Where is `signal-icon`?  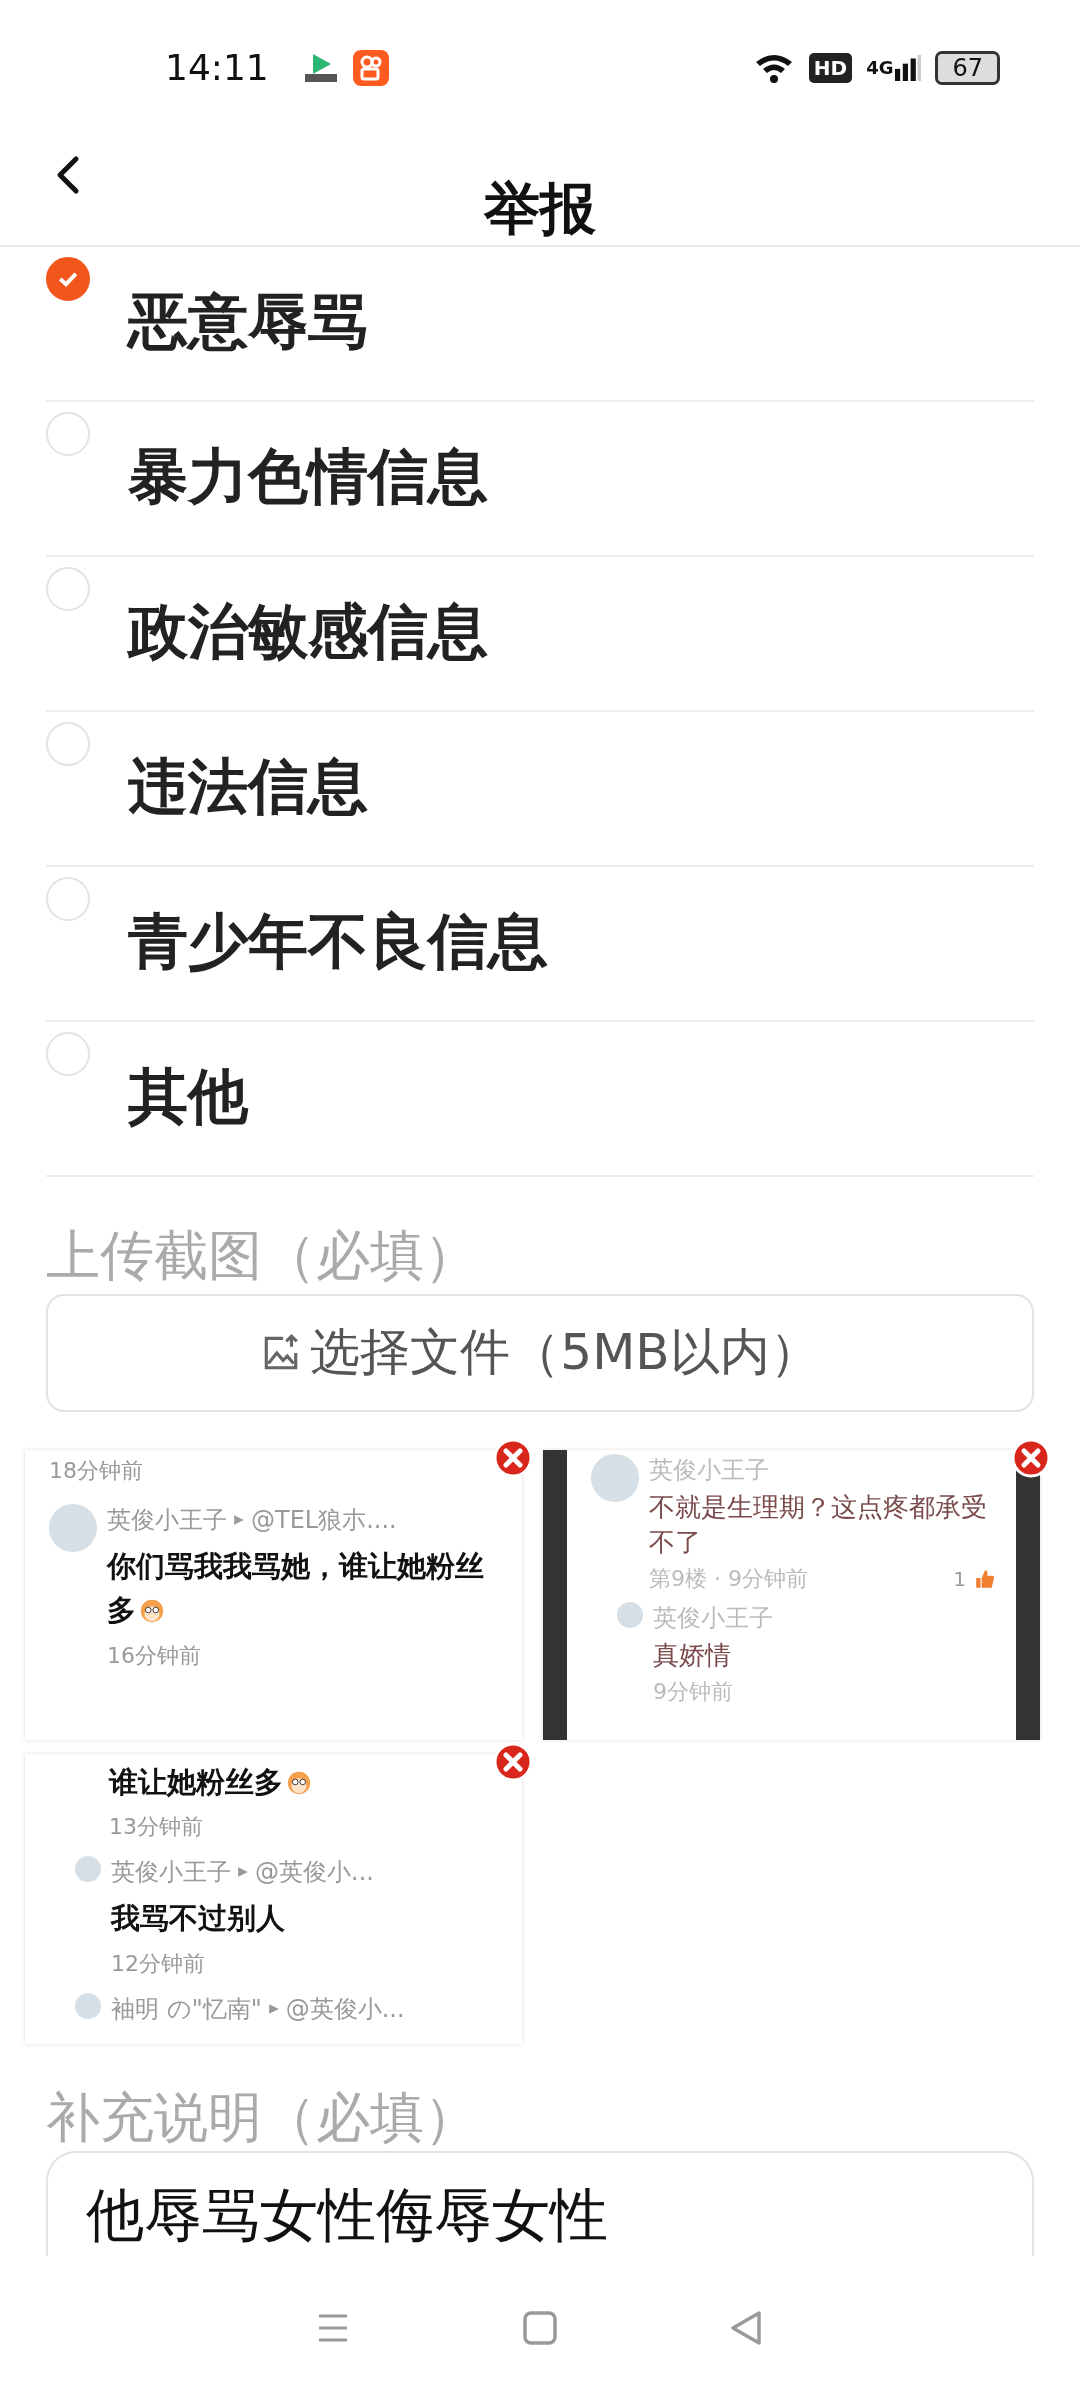
signal-icon is located at coordinates (908, 67).